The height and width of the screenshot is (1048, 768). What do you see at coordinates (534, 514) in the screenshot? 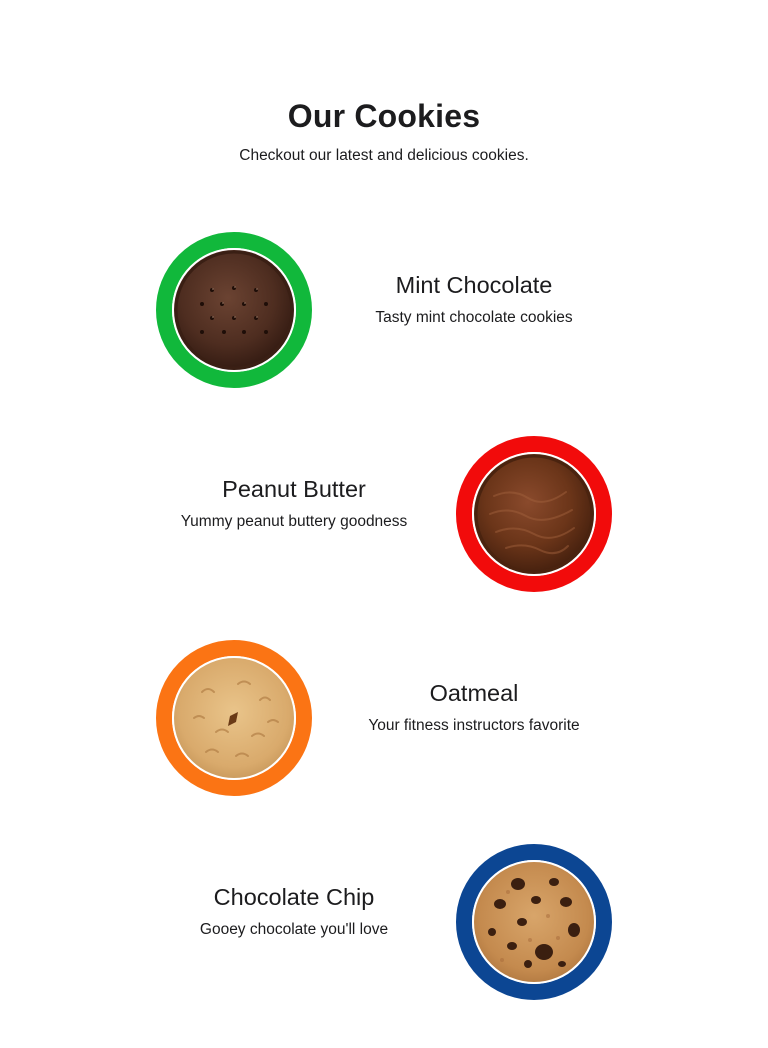
I see `peanut-butter-cookie-icon` at bounding box center [534, 514].